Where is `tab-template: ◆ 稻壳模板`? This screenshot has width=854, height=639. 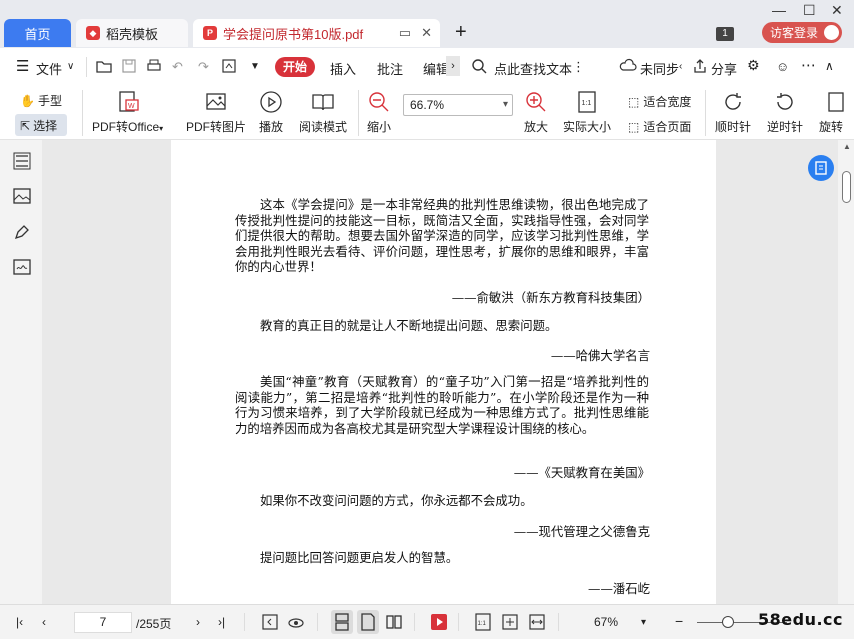 tab-template: ◆ 稻壳模板 is located at coordinates (132, 33).